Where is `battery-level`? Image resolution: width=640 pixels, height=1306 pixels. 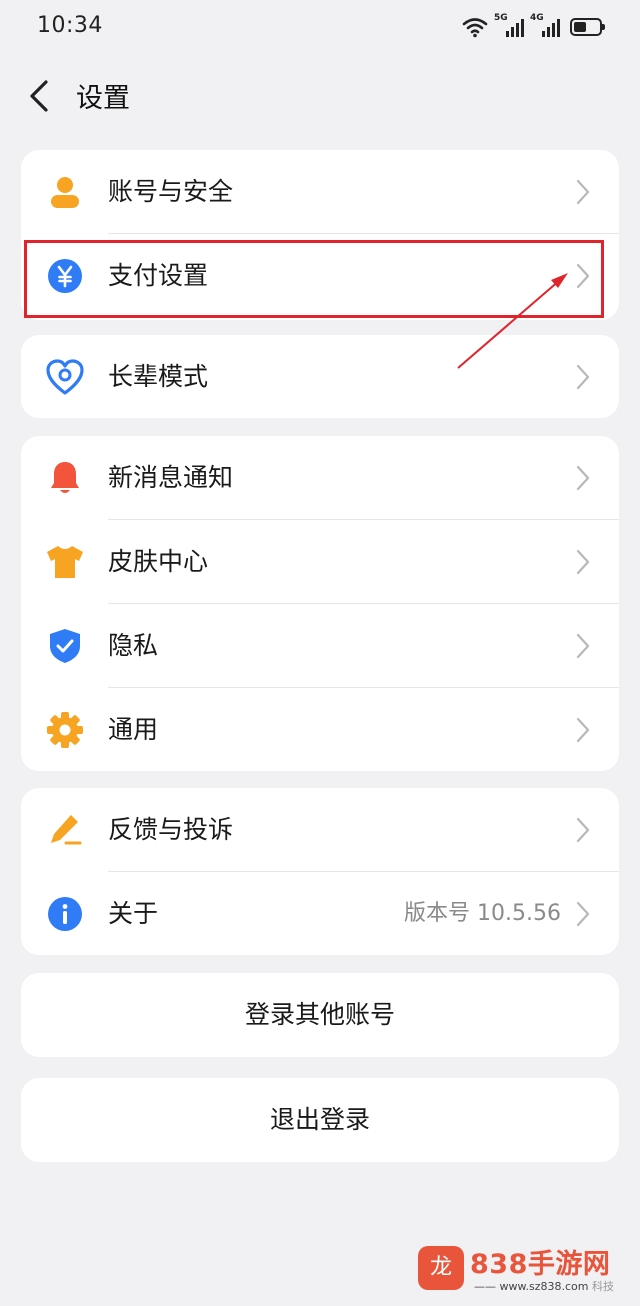 battery-level is located at coordinates (580, 27).